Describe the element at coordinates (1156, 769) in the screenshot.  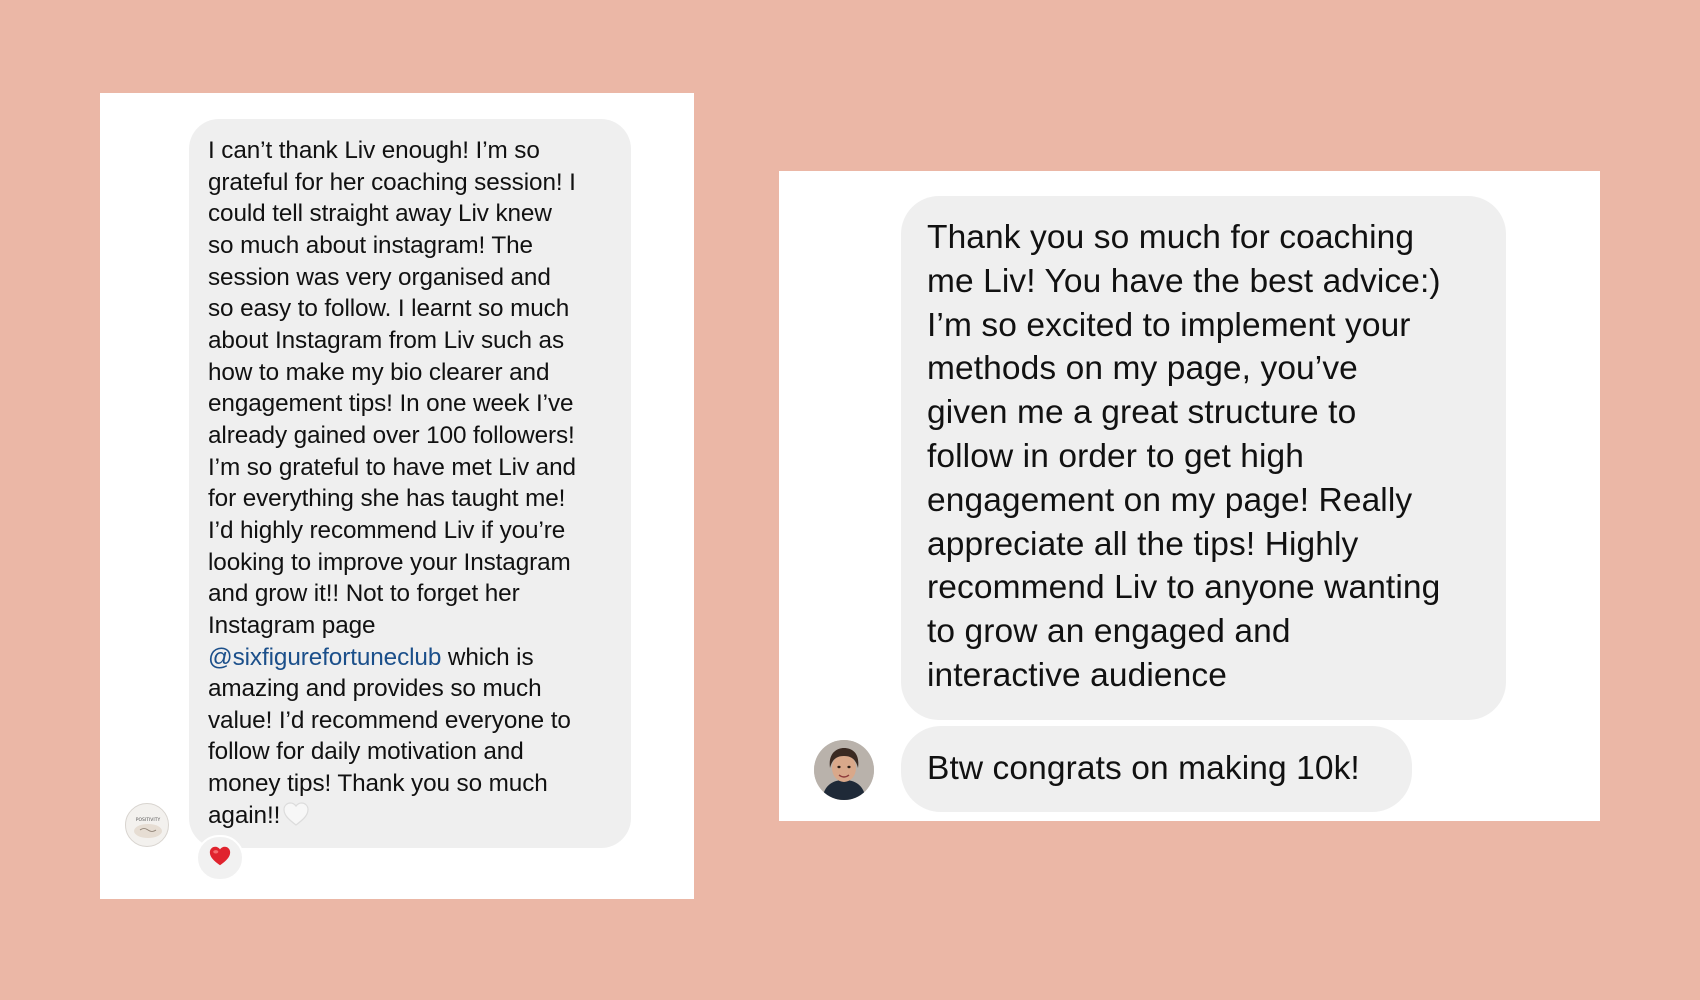
I see `message-bubble: Btw congrats on making 10k!` at that location.